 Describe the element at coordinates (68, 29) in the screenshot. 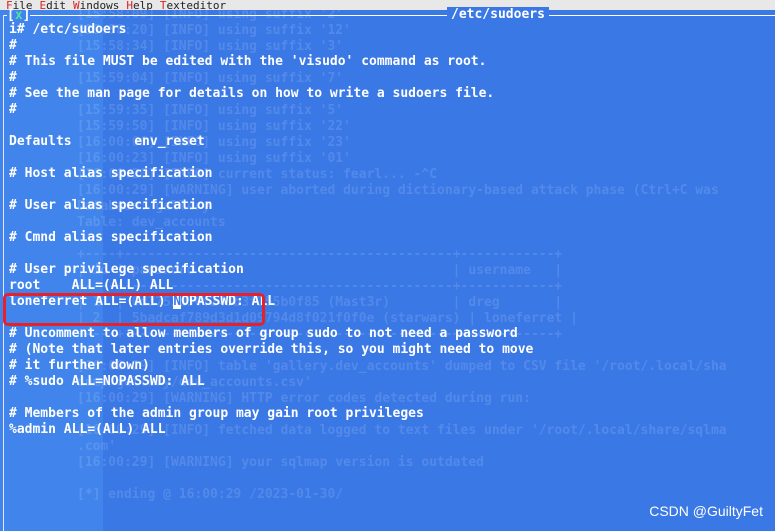

I see `editor-line: i# /etc/sudoers` at that location.